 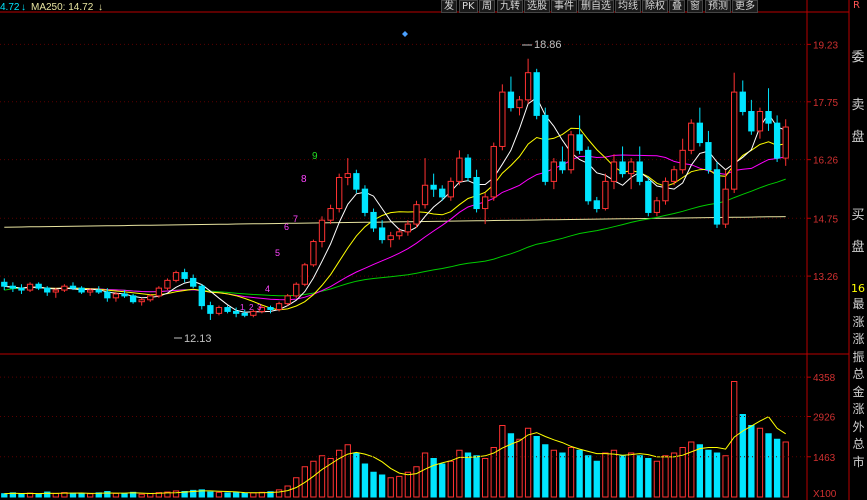 I want to click on ma250-legend: MA250: 14.72, so click(x=62, y=7).